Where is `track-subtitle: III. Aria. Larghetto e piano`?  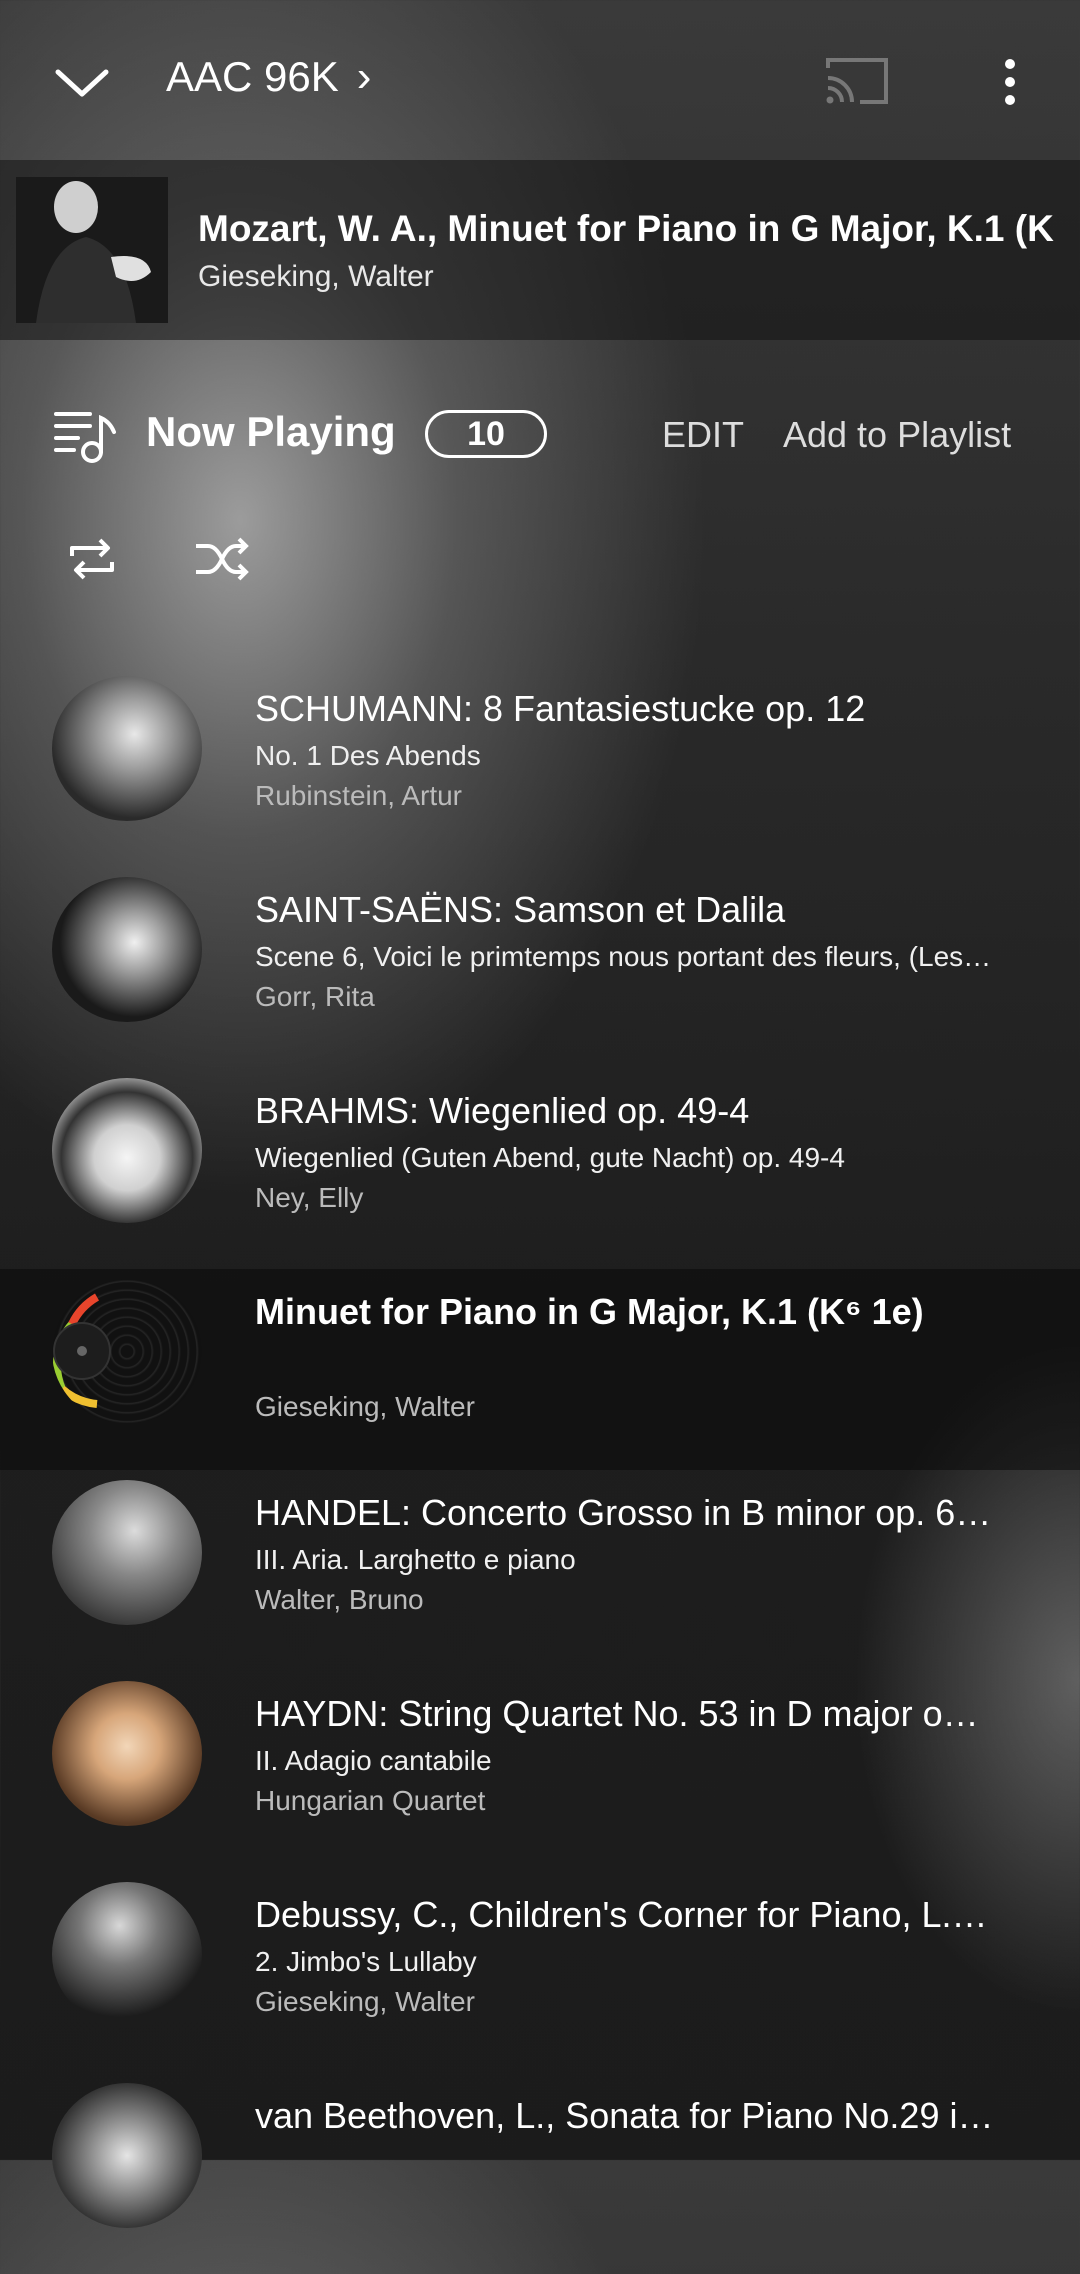 track-subtitle: III. Aria. Larghetto e piano is located at coordinates (415, 1559).